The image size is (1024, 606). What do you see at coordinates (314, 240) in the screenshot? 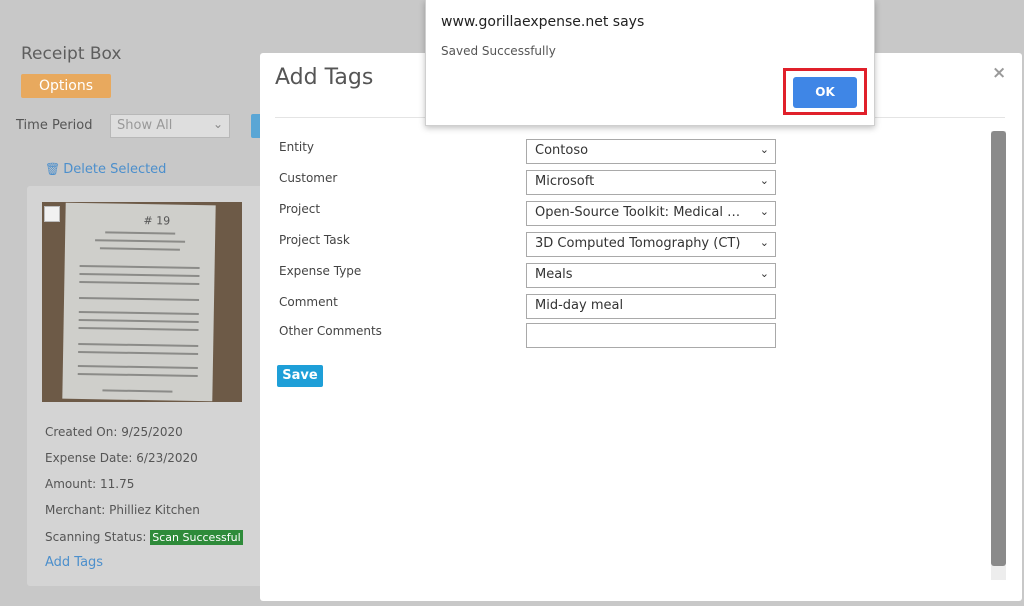
I see `project-task-label: Project Task` at bounding box center [314, 240].